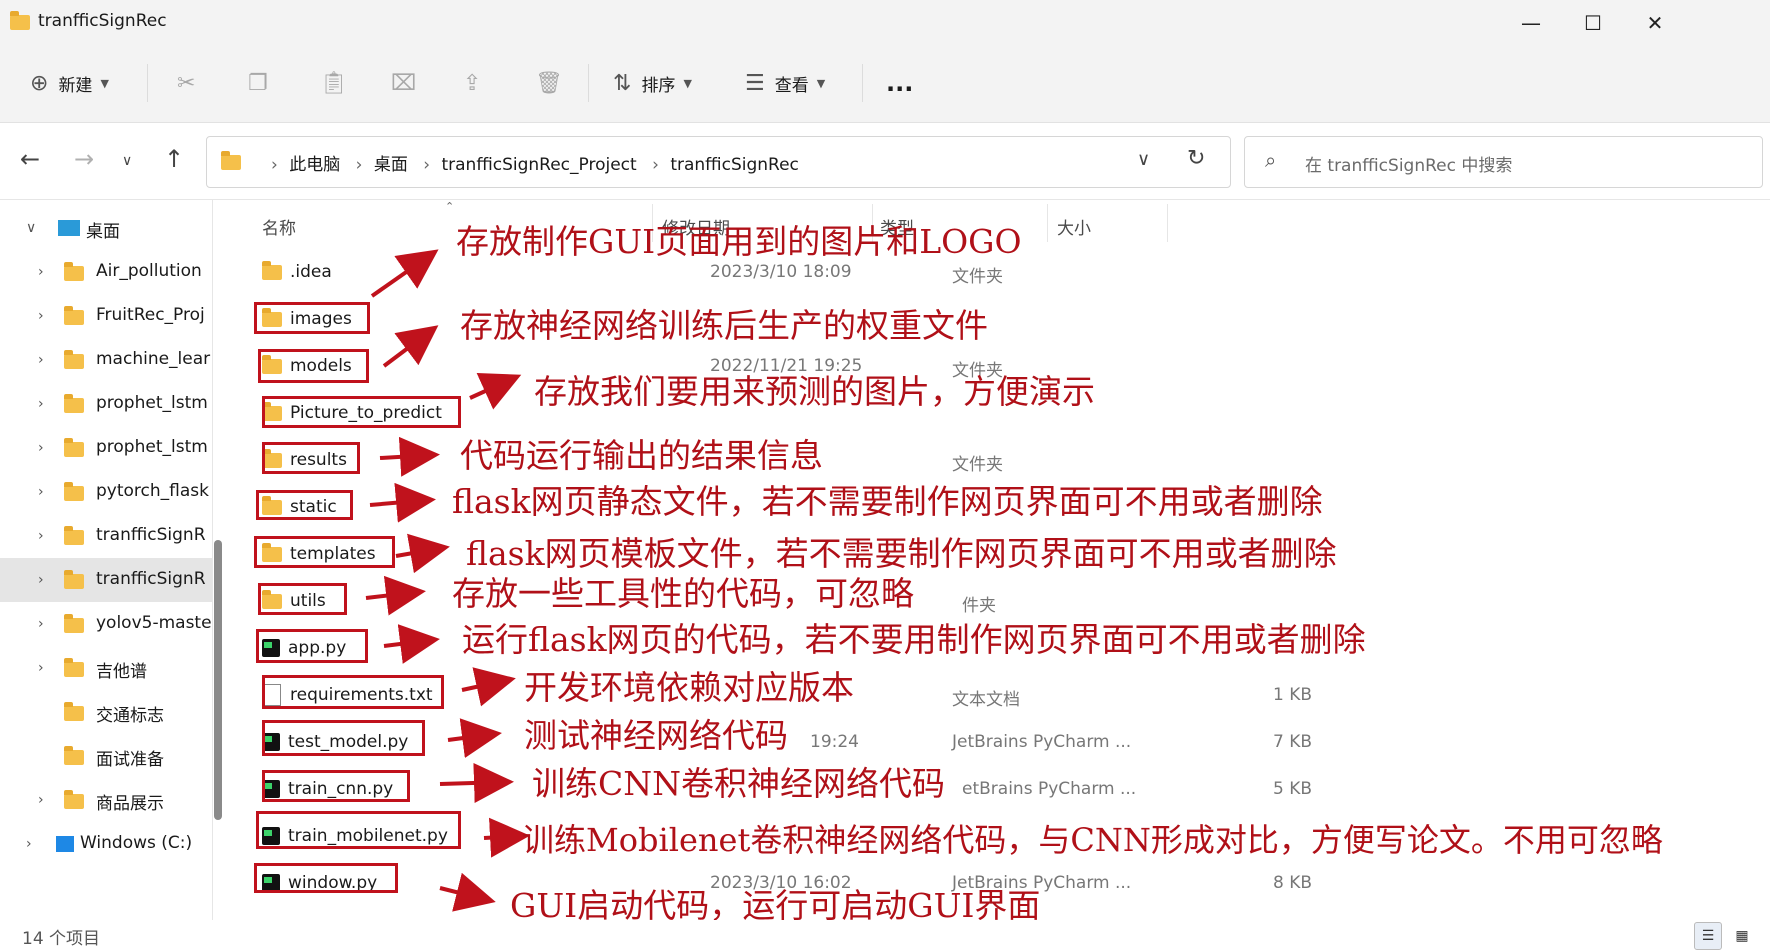 This screenshot has height=951, width=1770. What do you see at coordinates (914, 639) in the screenshot?
I see `annotation-text: 运行flask网页的代码，若不要用制作网页界面可不用或者删除` at bounding box center [914, 639].